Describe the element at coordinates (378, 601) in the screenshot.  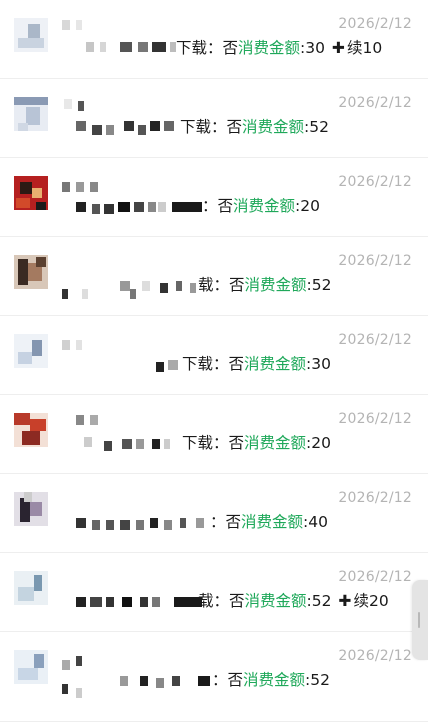
I see `renew-value: 20` at that location.